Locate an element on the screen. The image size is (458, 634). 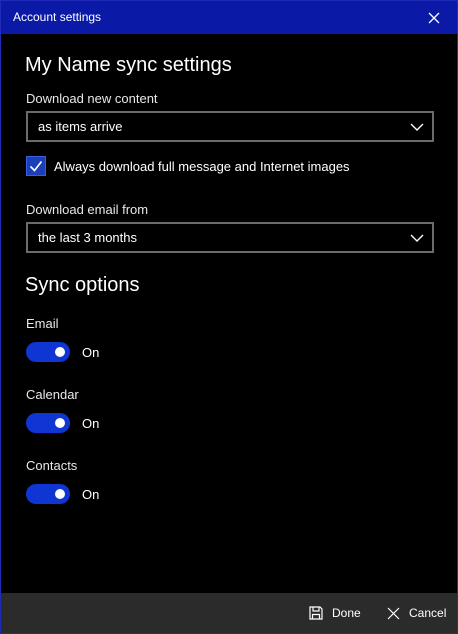
checkmark-icon is located at coordinates (36, 166).